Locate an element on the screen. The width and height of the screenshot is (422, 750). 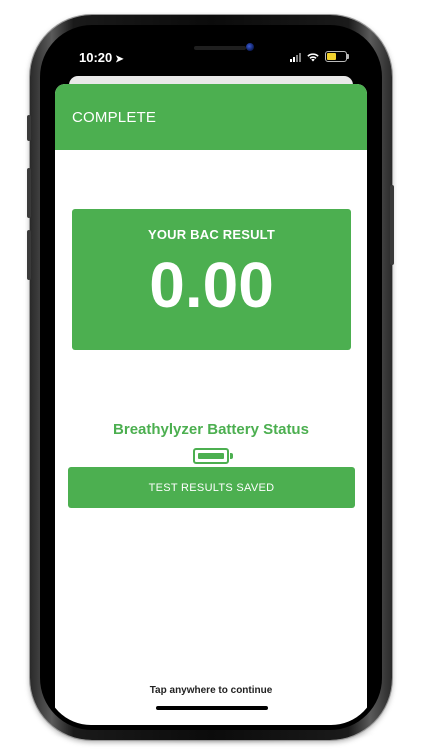
earpiece-speaker is located at coordinates (220, 48).